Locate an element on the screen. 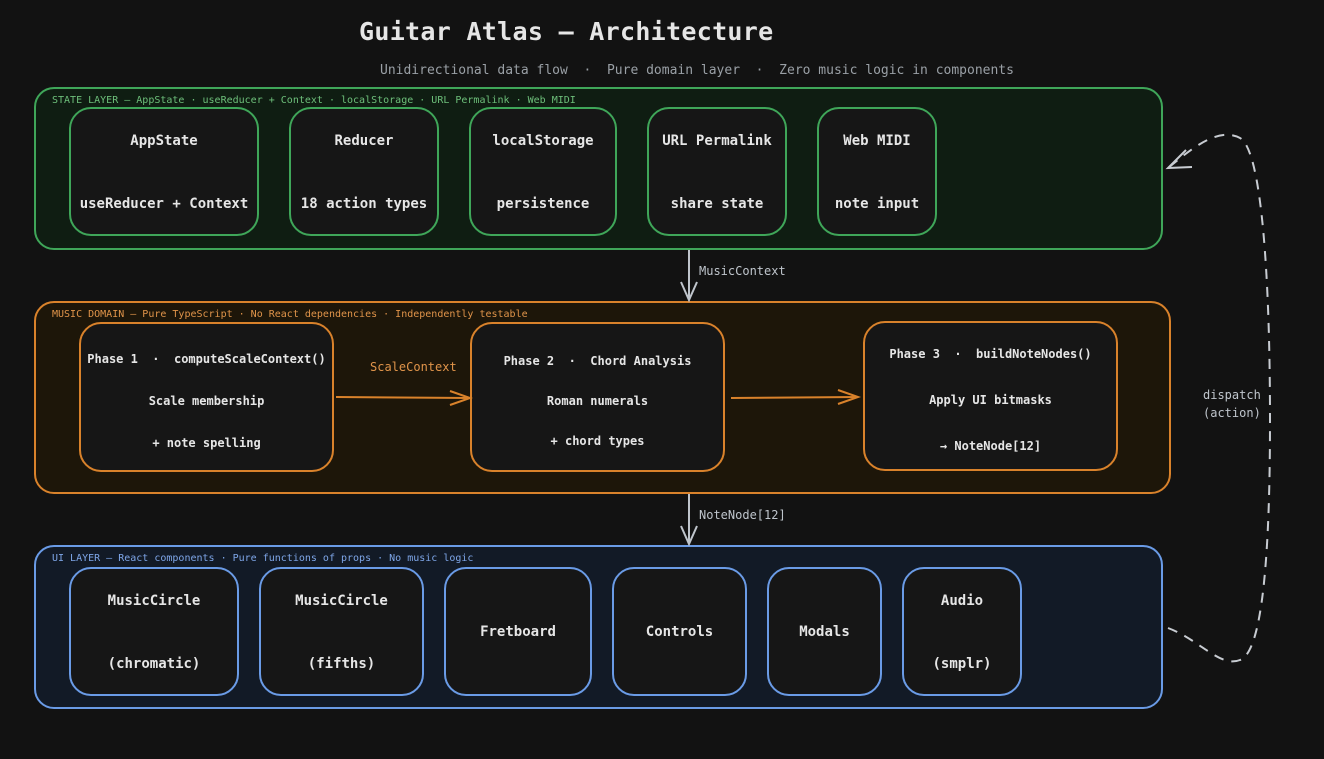  music-context-arrow is located at coordinates (689, 276).